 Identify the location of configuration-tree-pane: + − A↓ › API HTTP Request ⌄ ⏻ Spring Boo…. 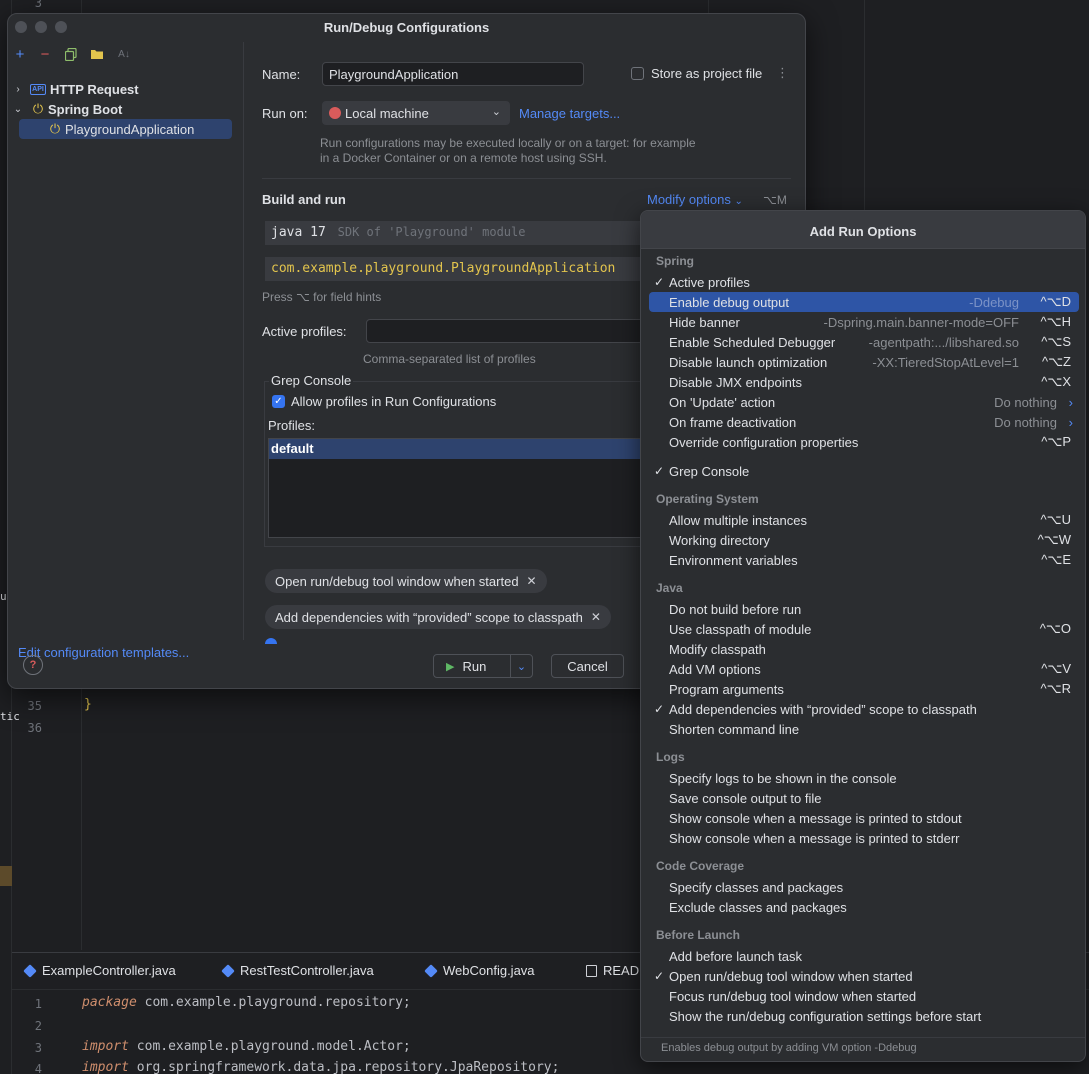
(126, 351).